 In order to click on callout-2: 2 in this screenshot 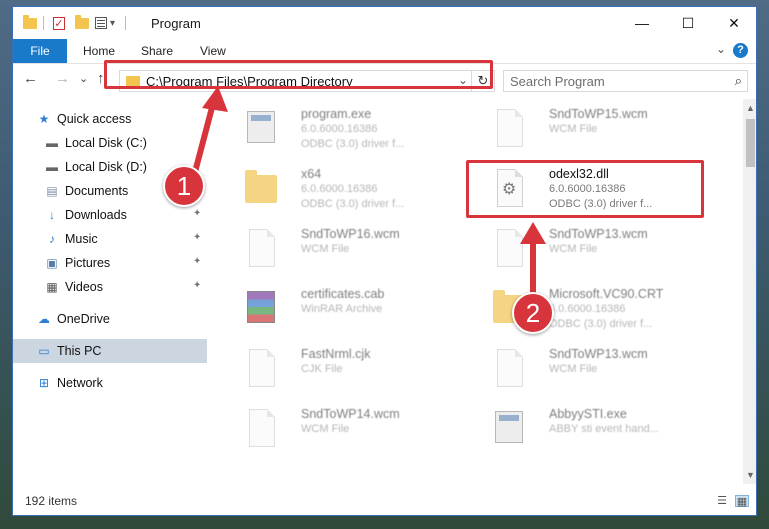, I will do `click(533, 313)`.